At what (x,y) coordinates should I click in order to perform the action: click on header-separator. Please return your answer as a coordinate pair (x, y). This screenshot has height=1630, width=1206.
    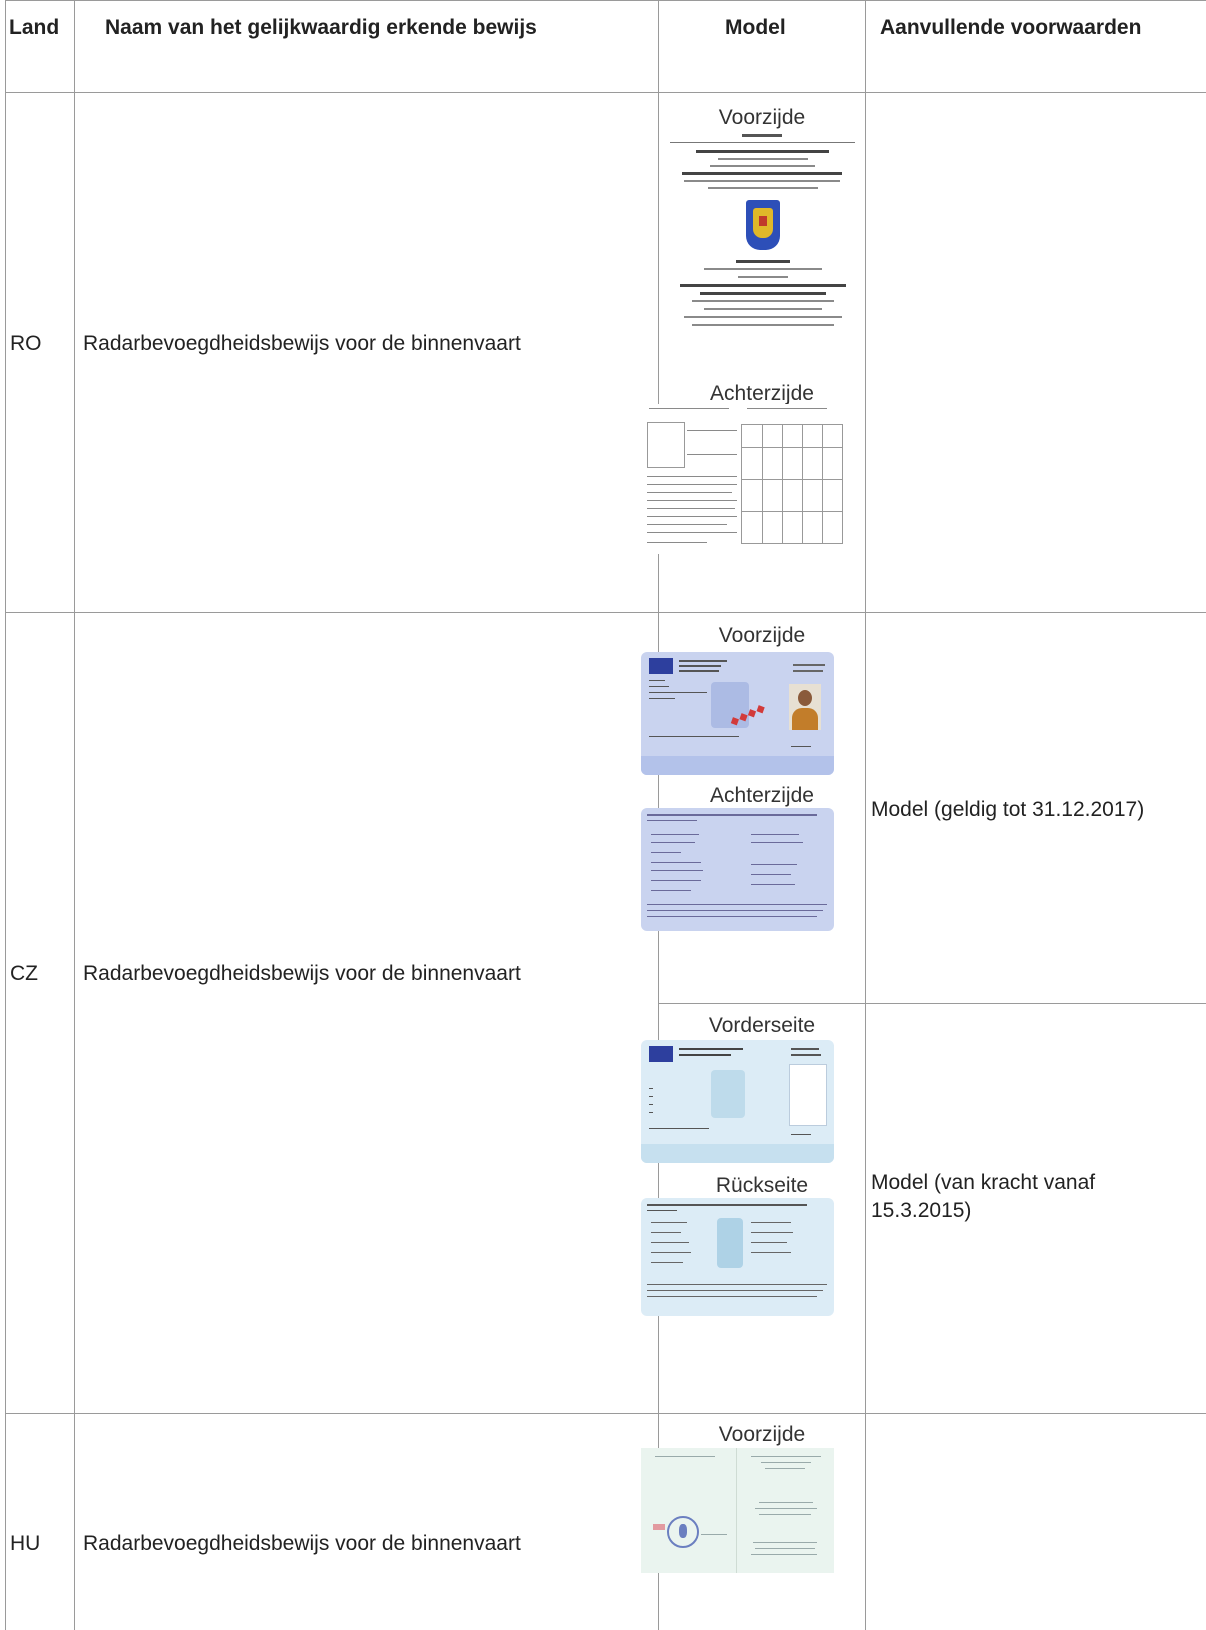
    Looking at the image, I should click on (605, 92).